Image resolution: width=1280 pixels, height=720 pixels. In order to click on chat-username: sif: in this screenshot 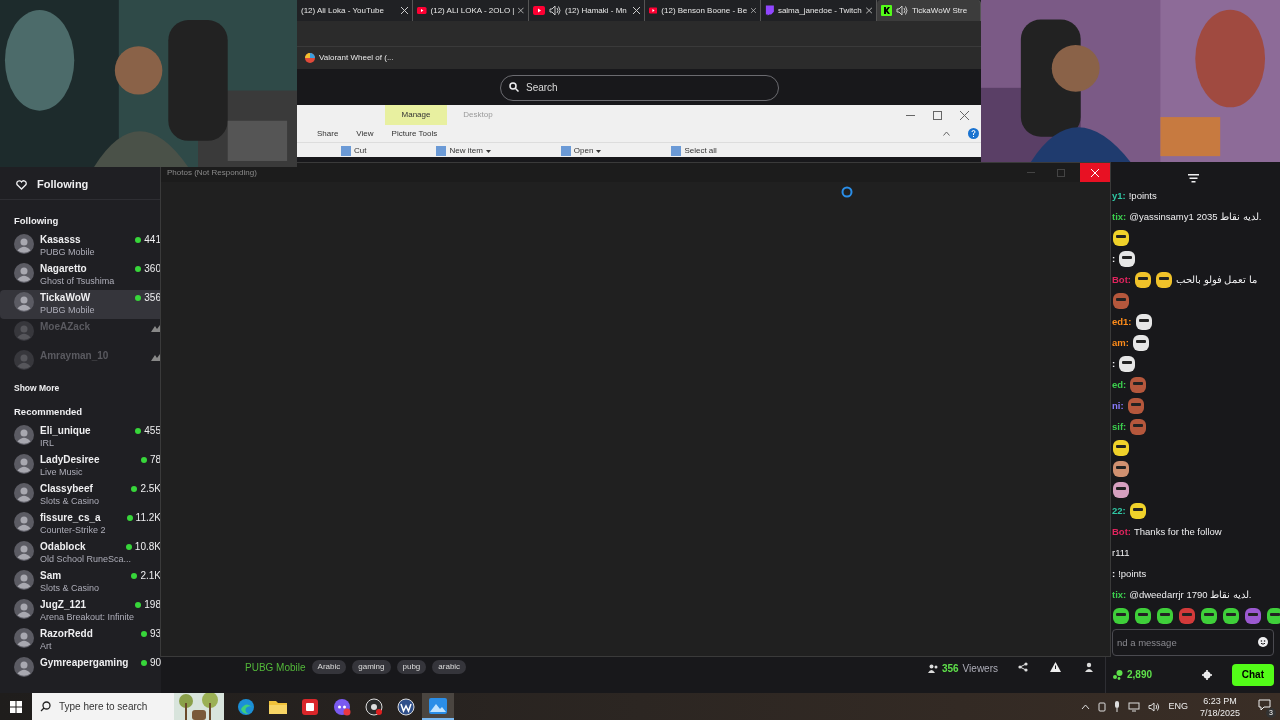, I will do `click(1119, 427)`.